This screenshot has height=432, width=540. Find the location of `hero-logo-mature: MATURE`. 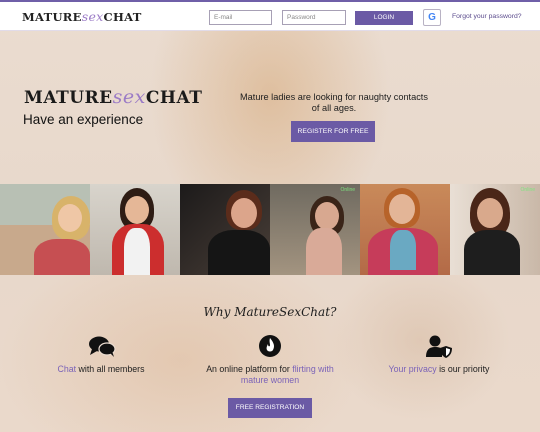

hero-logo-mature: MATURE is located at coordinates (68, 98).